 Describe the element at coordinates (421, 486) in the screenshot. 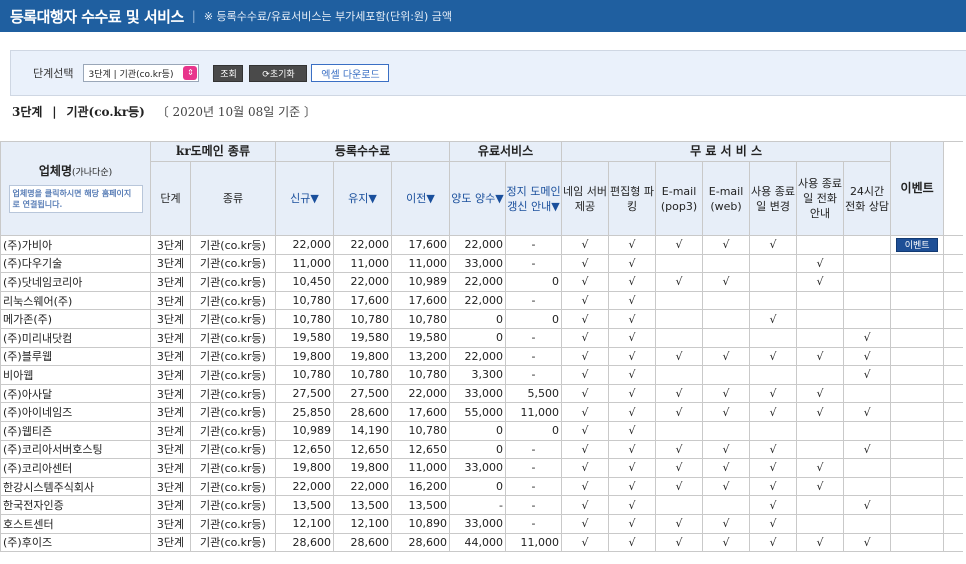

I see `transfer-fee-cell: 16,200` at that location.